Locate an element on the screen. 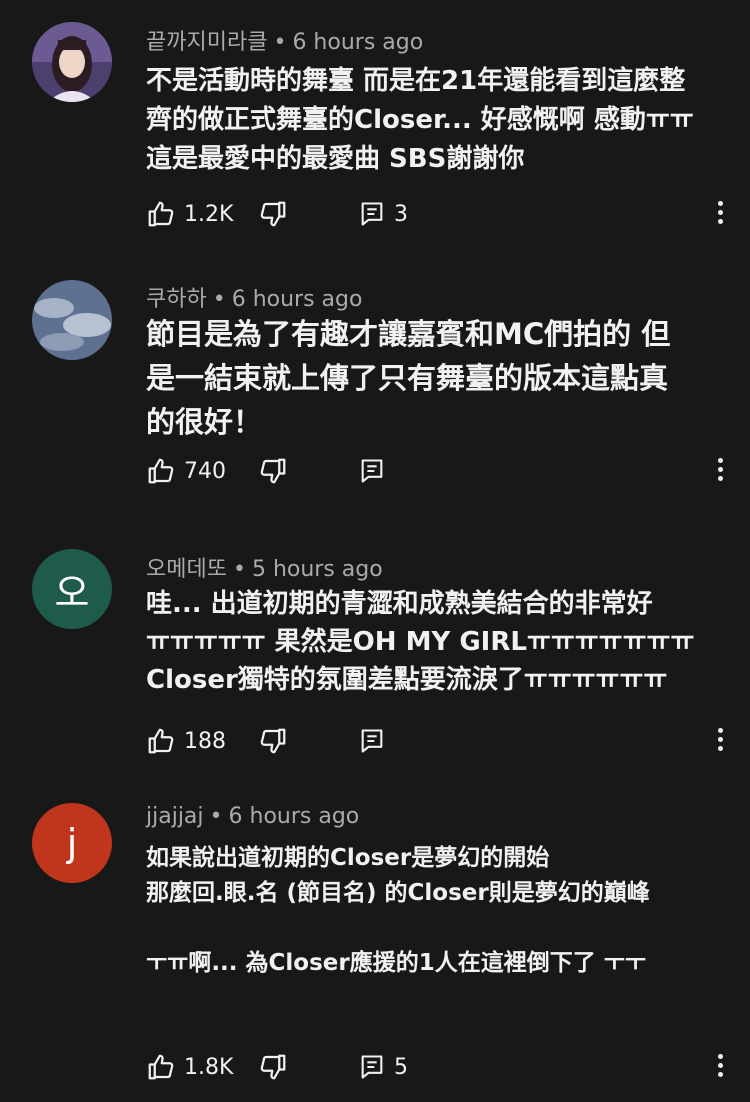 This screenshot has height=1102, width=750. like-button: 740 is located at coordinates (186, 471).